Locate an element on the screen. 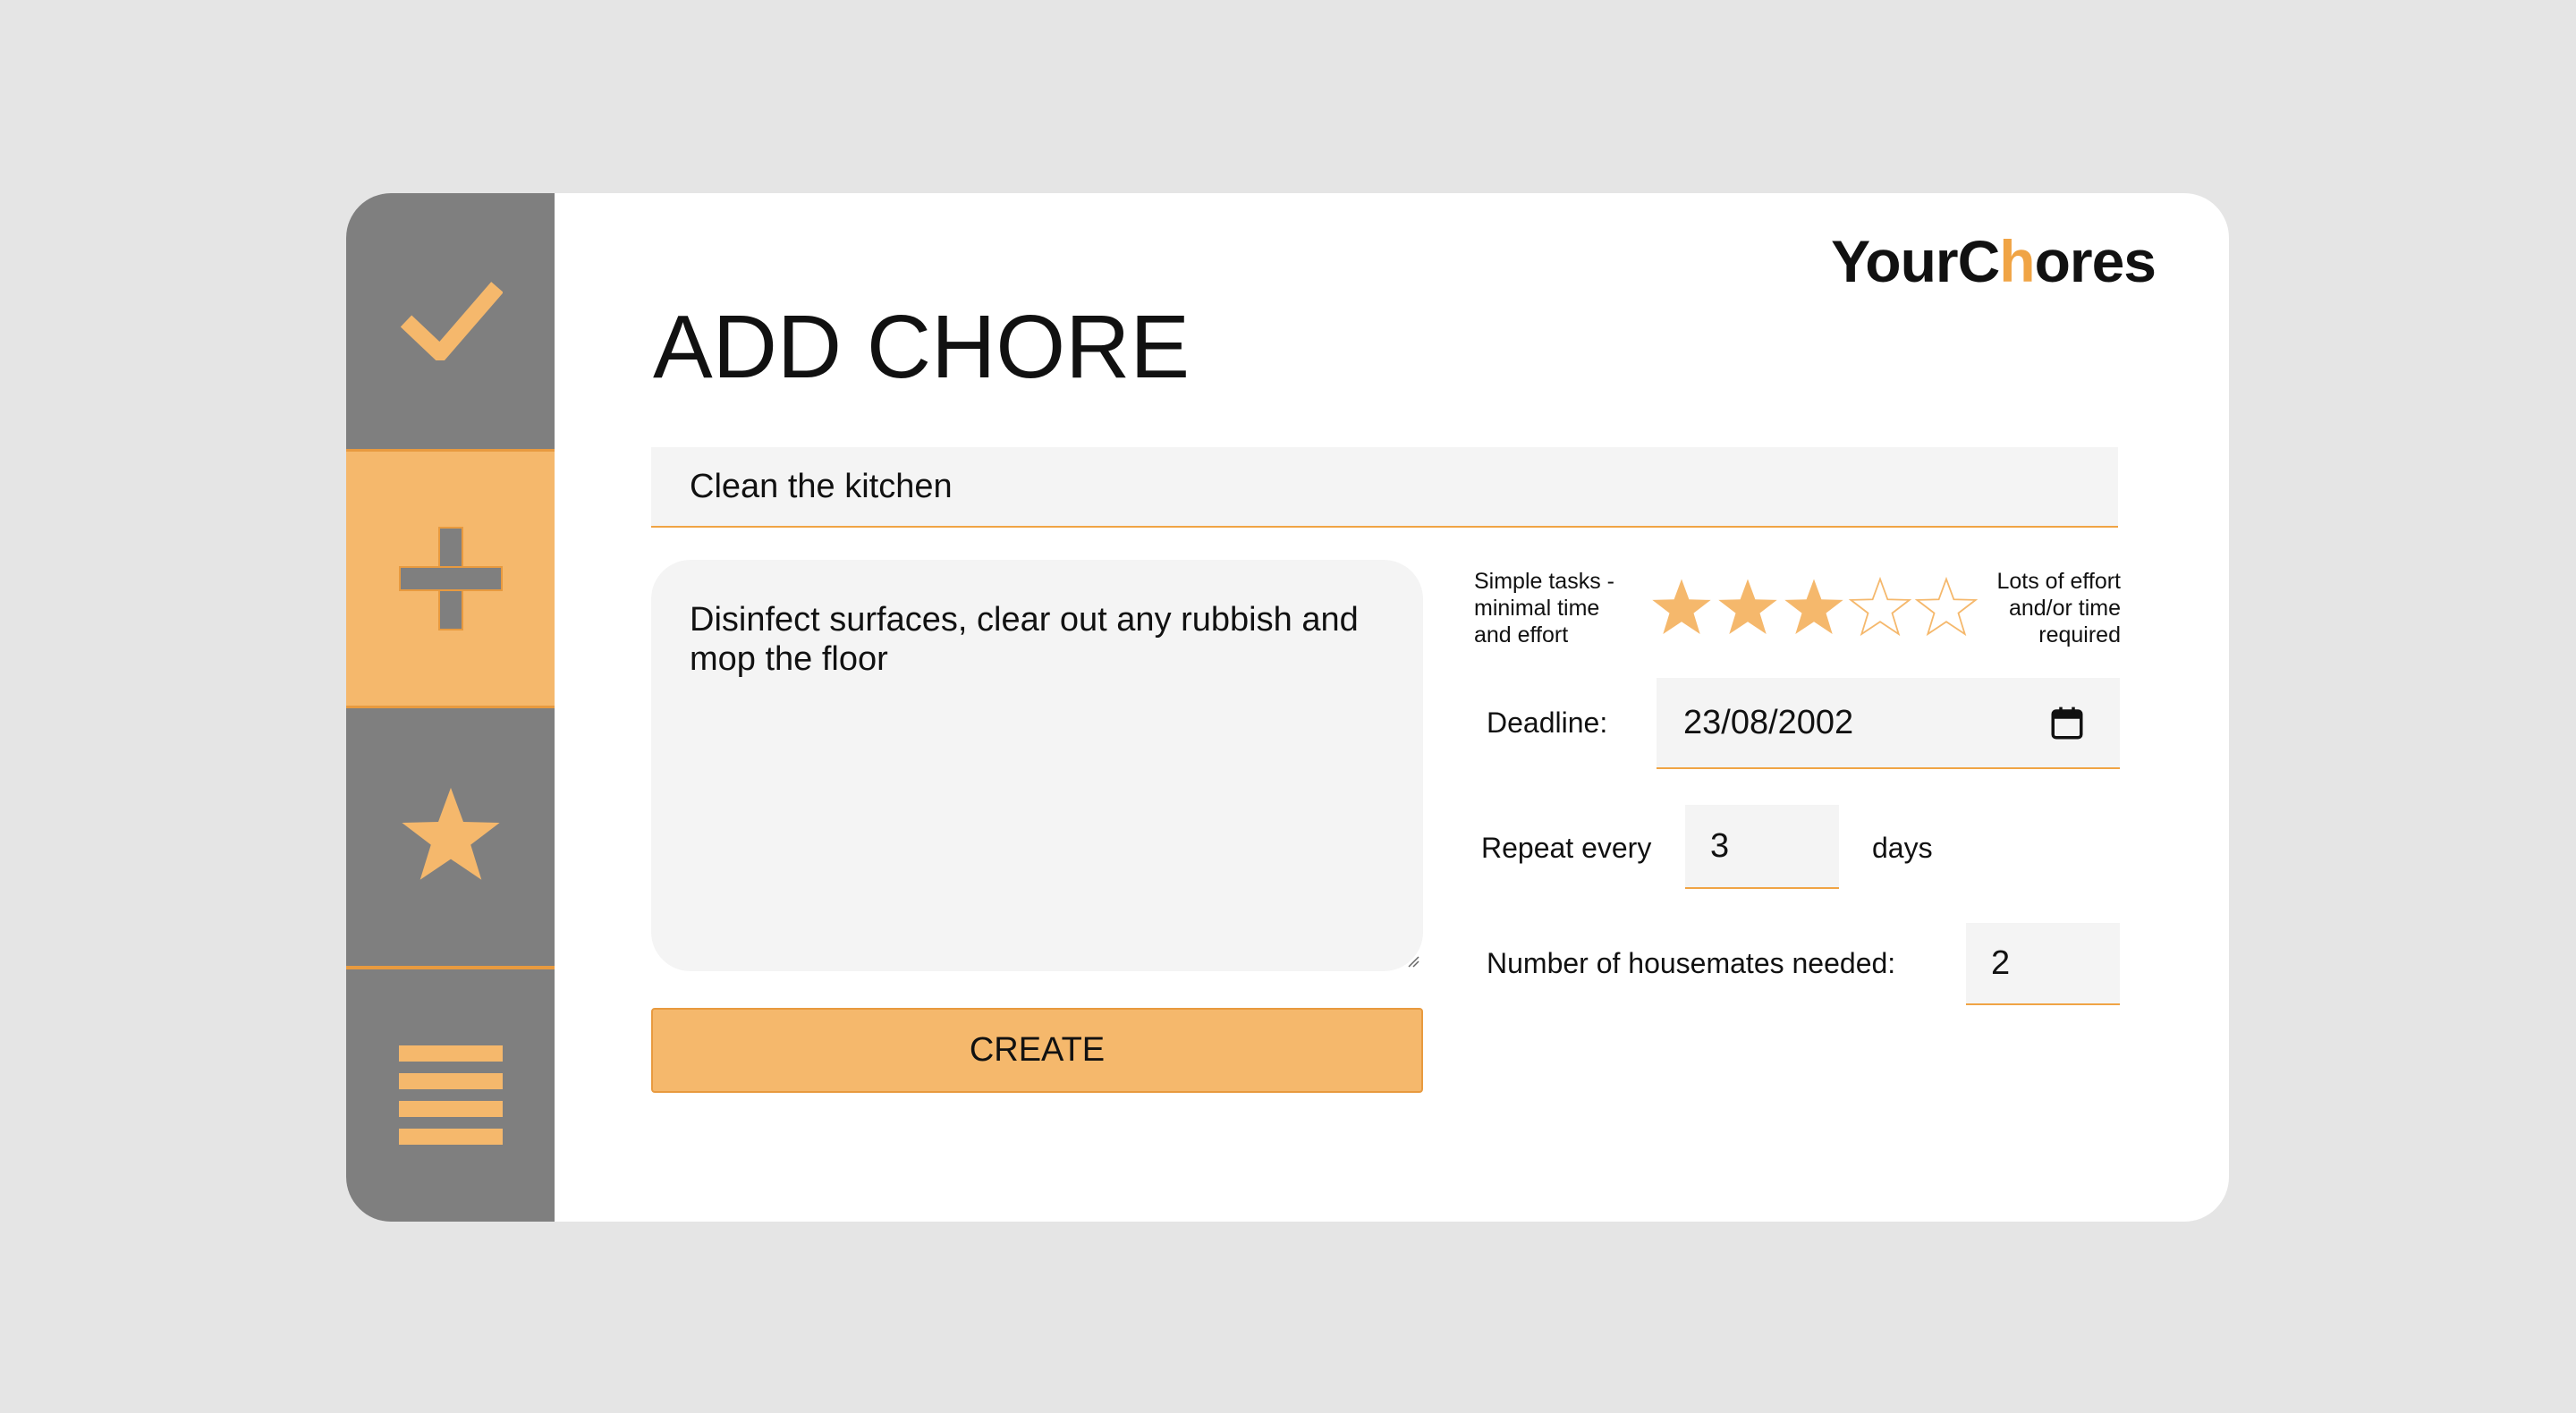  star-empty-icon is located at coordinates (1880, 607).